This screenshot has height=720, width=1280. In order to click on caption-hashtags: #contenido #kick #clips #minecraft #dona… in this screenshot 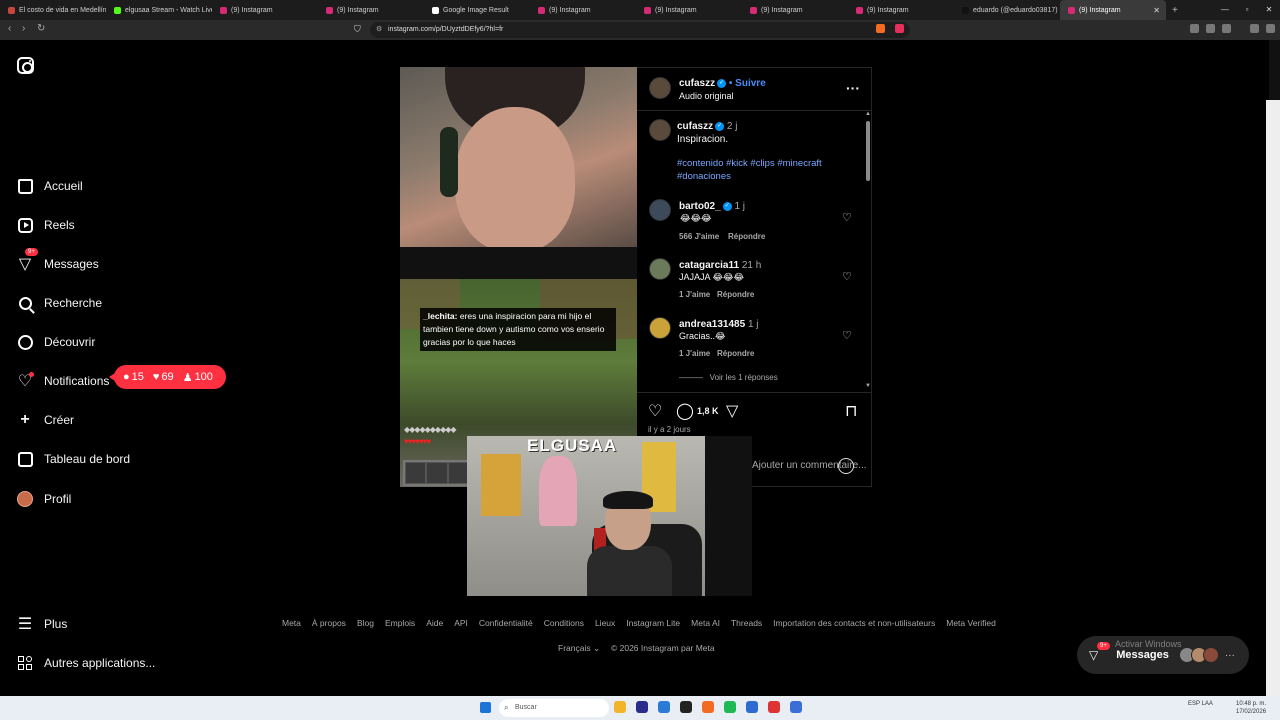, I will do `click(762, 170)`.